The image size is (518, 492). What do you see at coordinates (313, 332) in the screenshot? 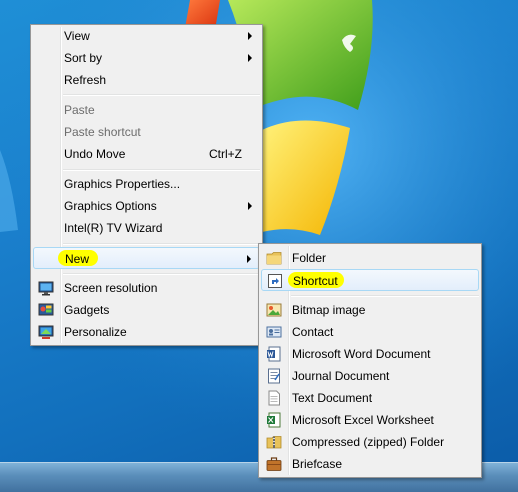
I see `menu-item-label: Contact` at bounding box center [313, 332].